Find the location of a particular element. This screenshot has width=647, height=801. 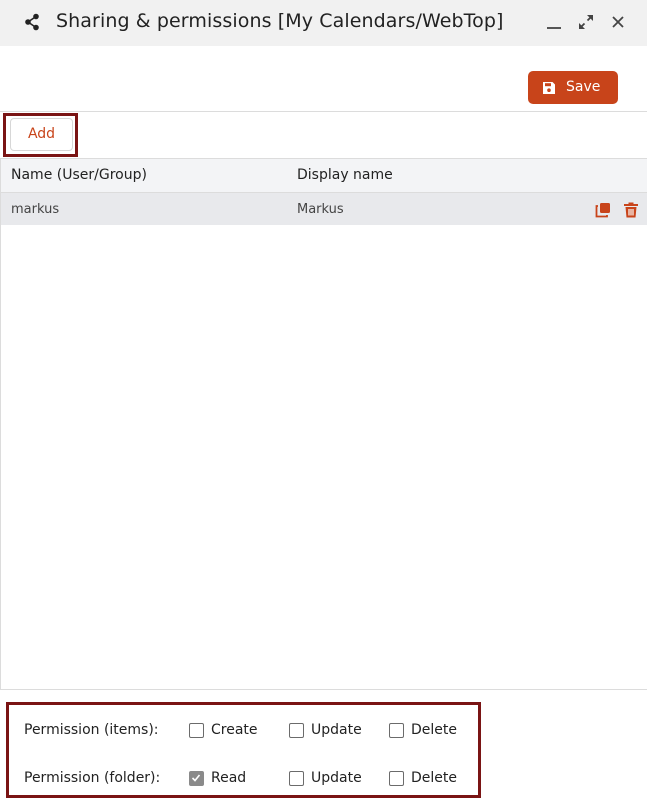

checkbox-folder-delete is located at coordinates (396, 778).